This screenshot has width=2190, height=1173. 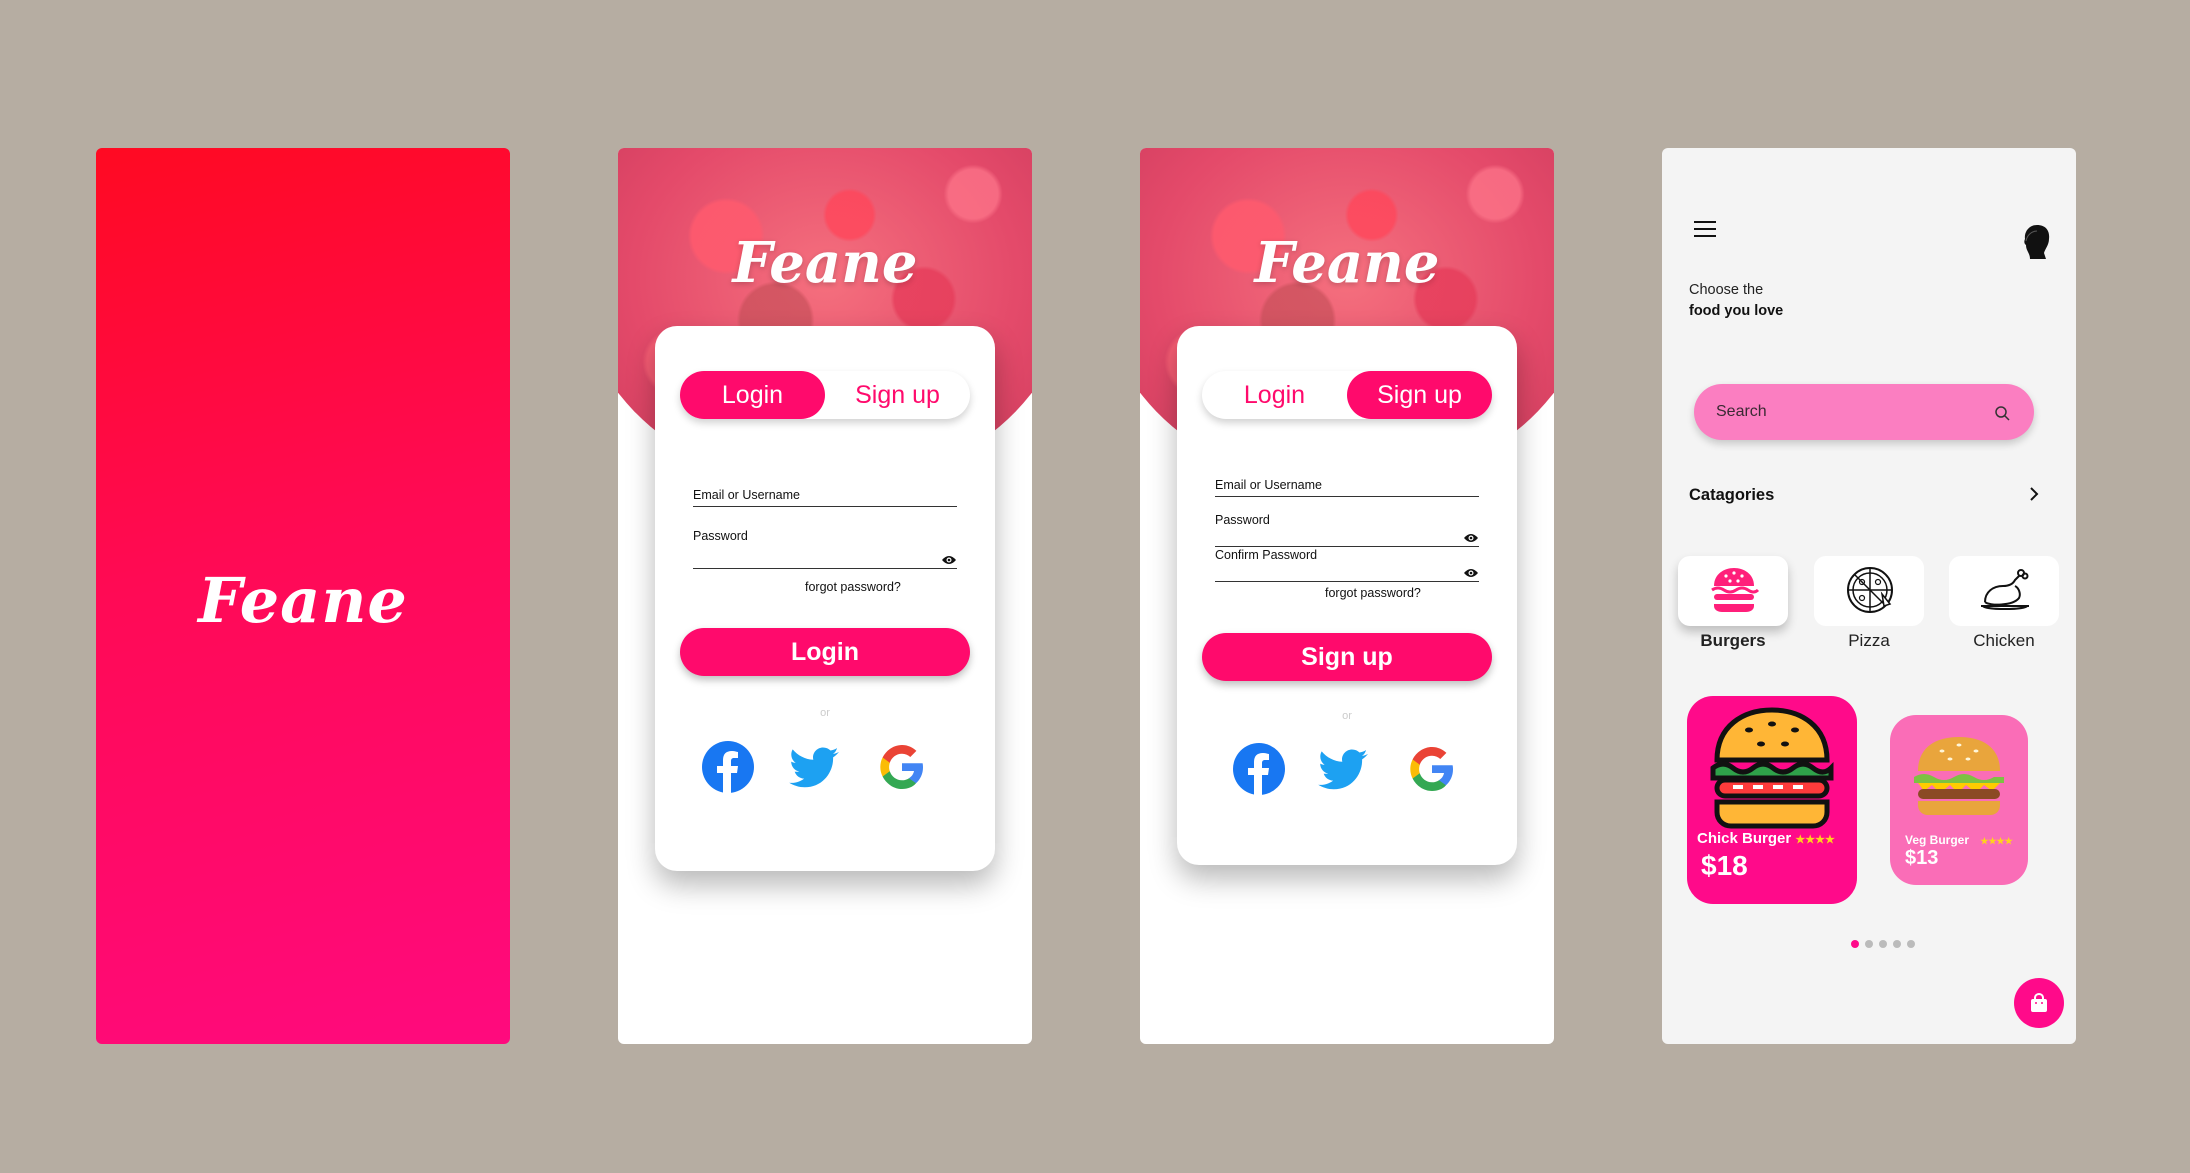 I want to click on category-pizza, so click(x=1869, y=591).